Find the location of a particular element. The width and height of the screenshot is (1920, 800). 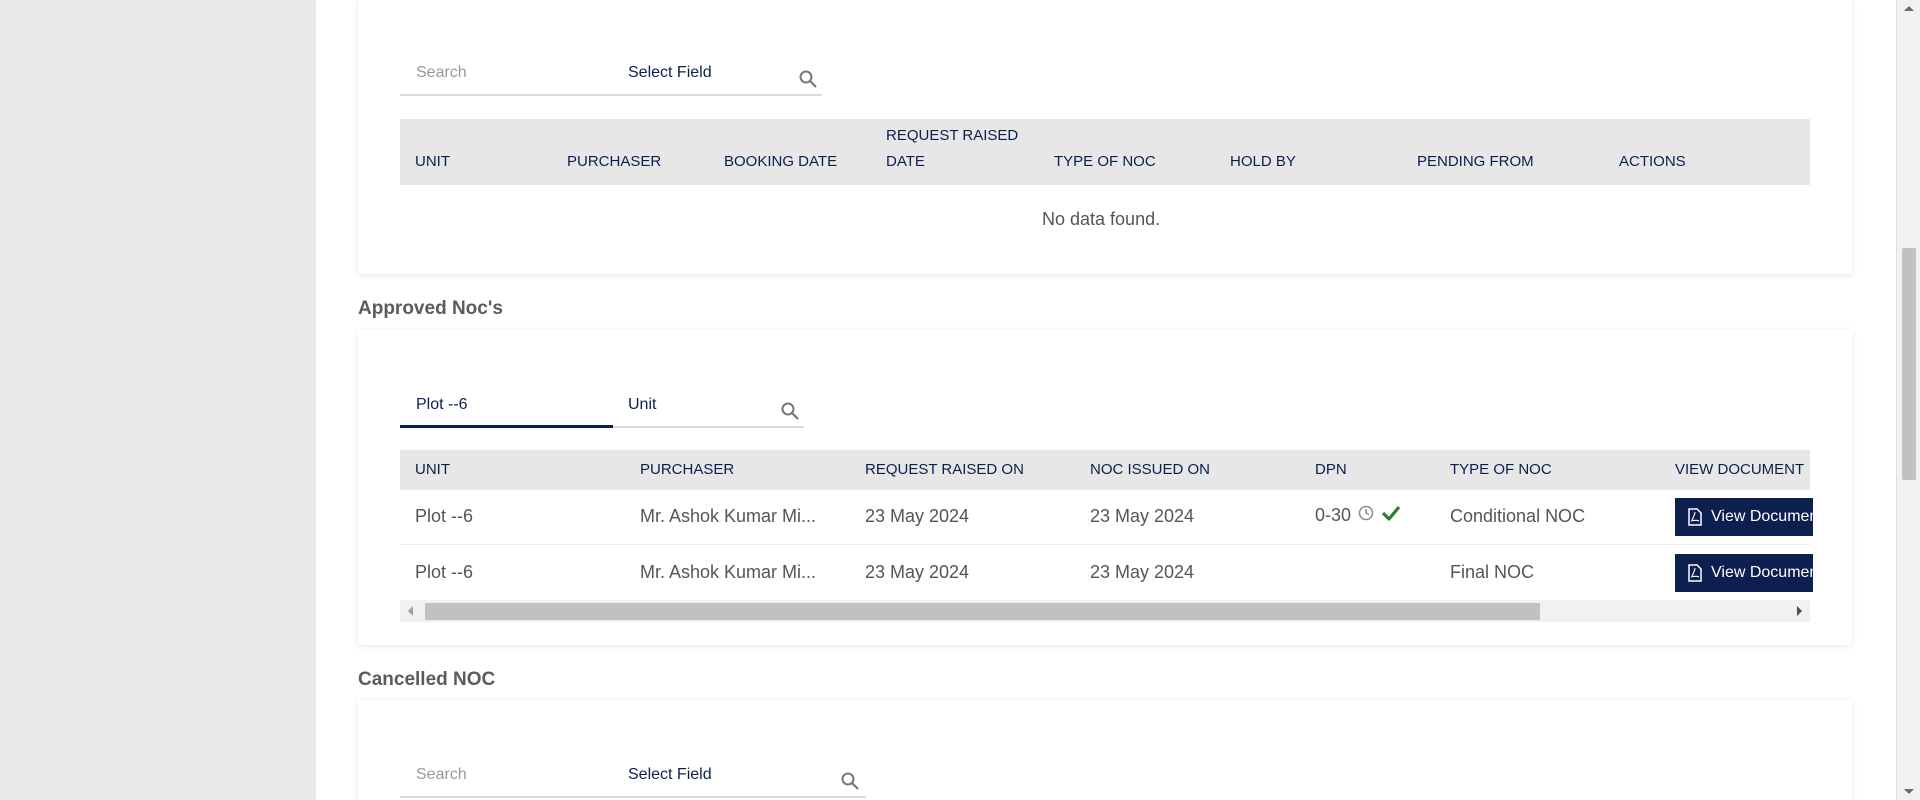

column-header-actions: ACTIONS is located at coordinates (1652, 161).